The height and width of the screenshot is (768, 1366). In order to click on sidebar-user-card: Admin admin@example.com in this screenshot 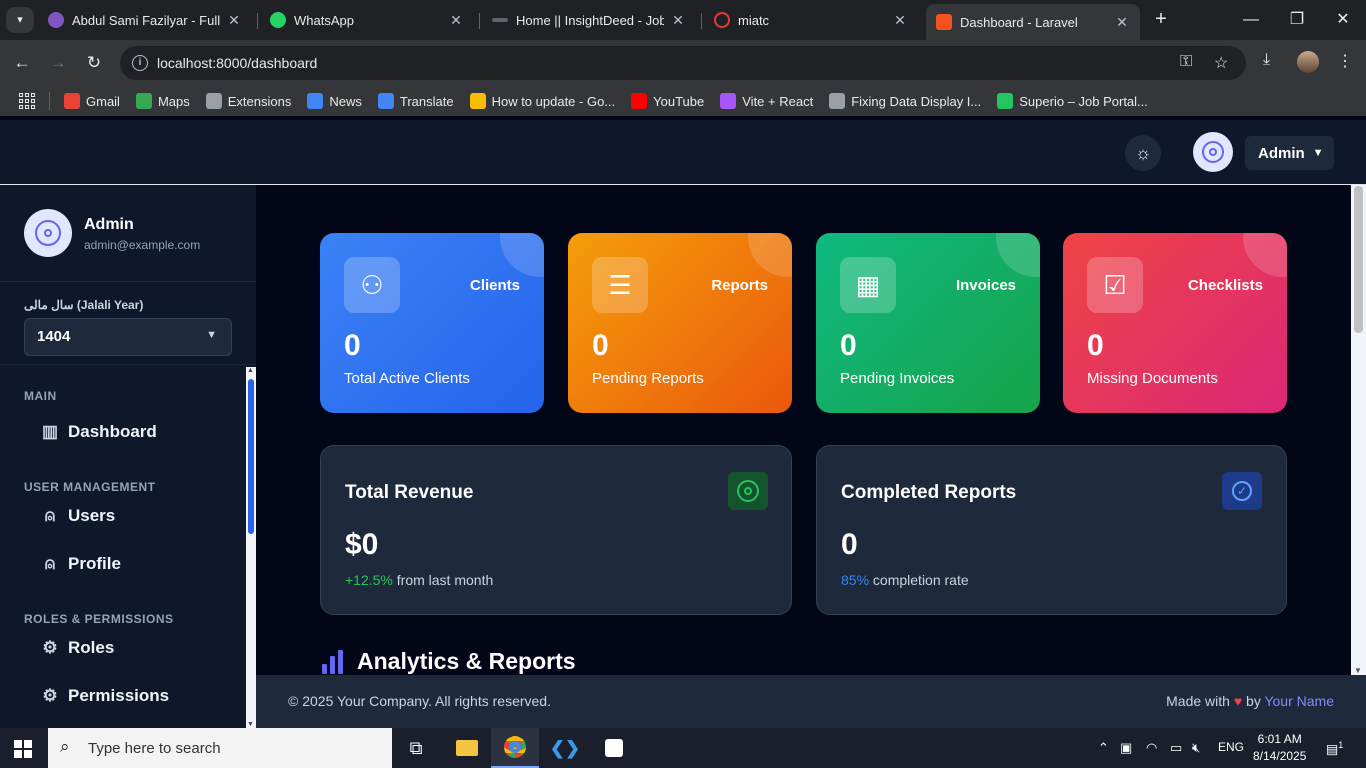, I will do `click(128, 233)`.